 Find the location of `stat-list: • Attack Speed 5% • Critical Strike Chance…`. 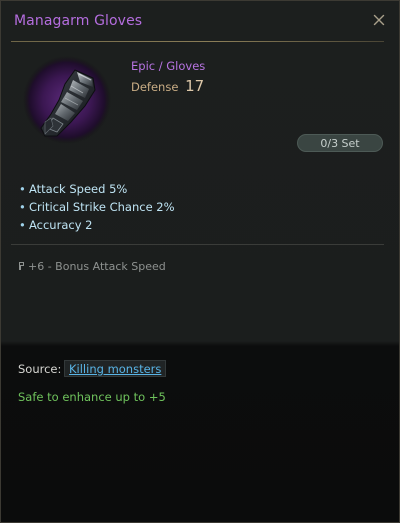

stat-list: • Attack Speed 5% • Critical Strike Chance… is located at coordinates (97, 209).